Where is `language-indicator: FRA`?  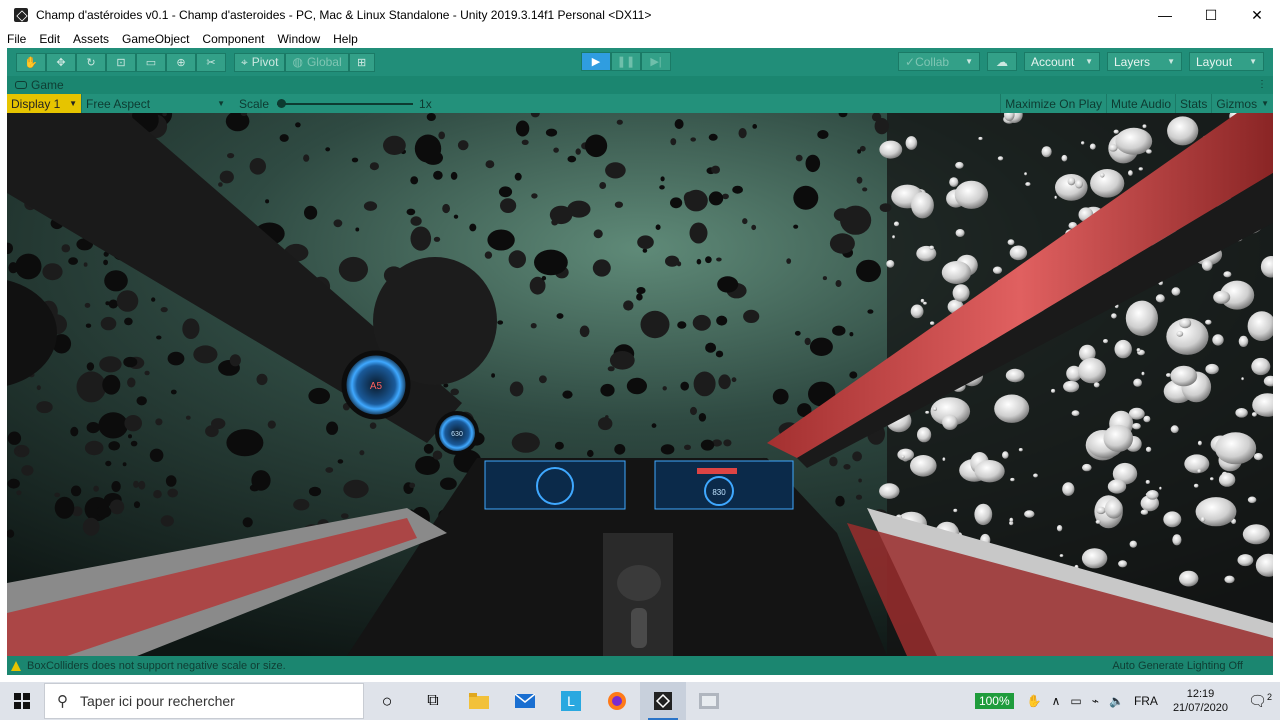 language-indicator: FRA is located at coordinates (1146, 701).